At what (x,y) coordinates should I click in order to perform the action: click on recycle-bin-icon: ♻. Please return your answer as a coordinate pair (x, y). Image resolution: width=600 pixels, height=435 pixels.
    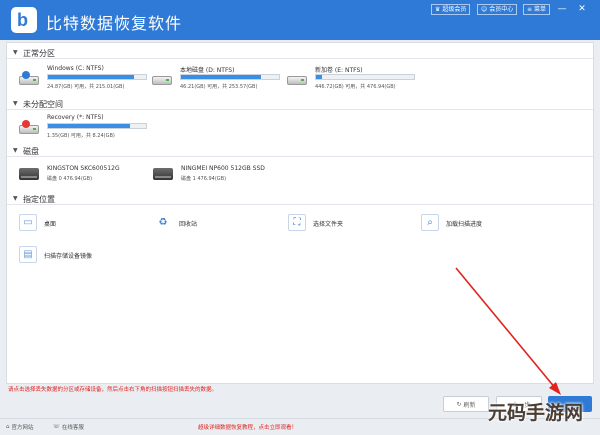
    Looking at the image, I should click on (163, 222).